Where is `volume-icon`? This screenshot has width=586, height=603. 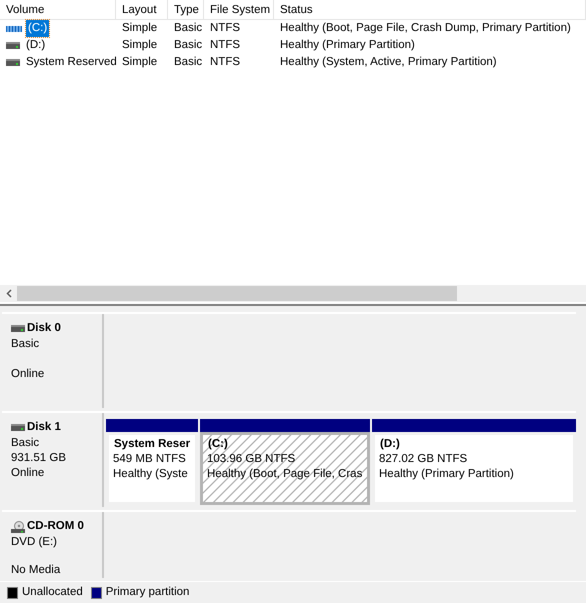 volume-icon is located at coordinates (14, 28).